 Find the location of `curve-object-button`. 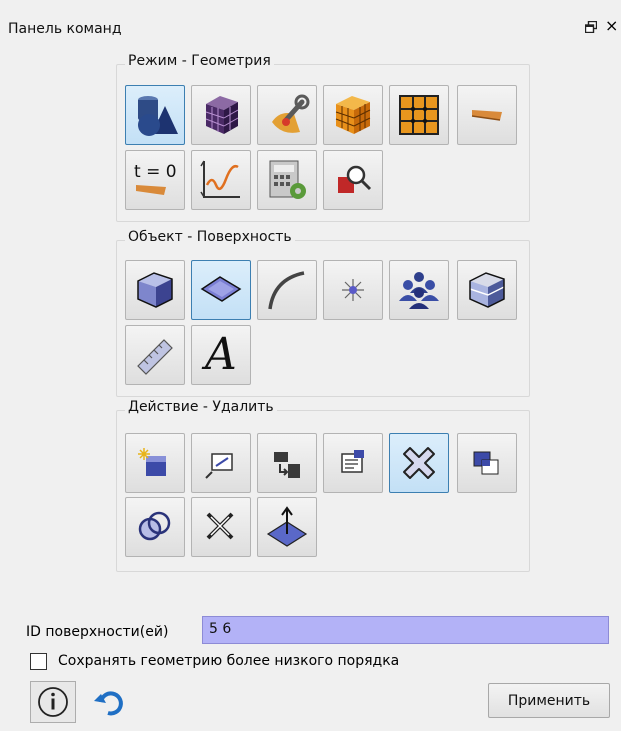

curve-object-button is located at coordinates (287, 290).